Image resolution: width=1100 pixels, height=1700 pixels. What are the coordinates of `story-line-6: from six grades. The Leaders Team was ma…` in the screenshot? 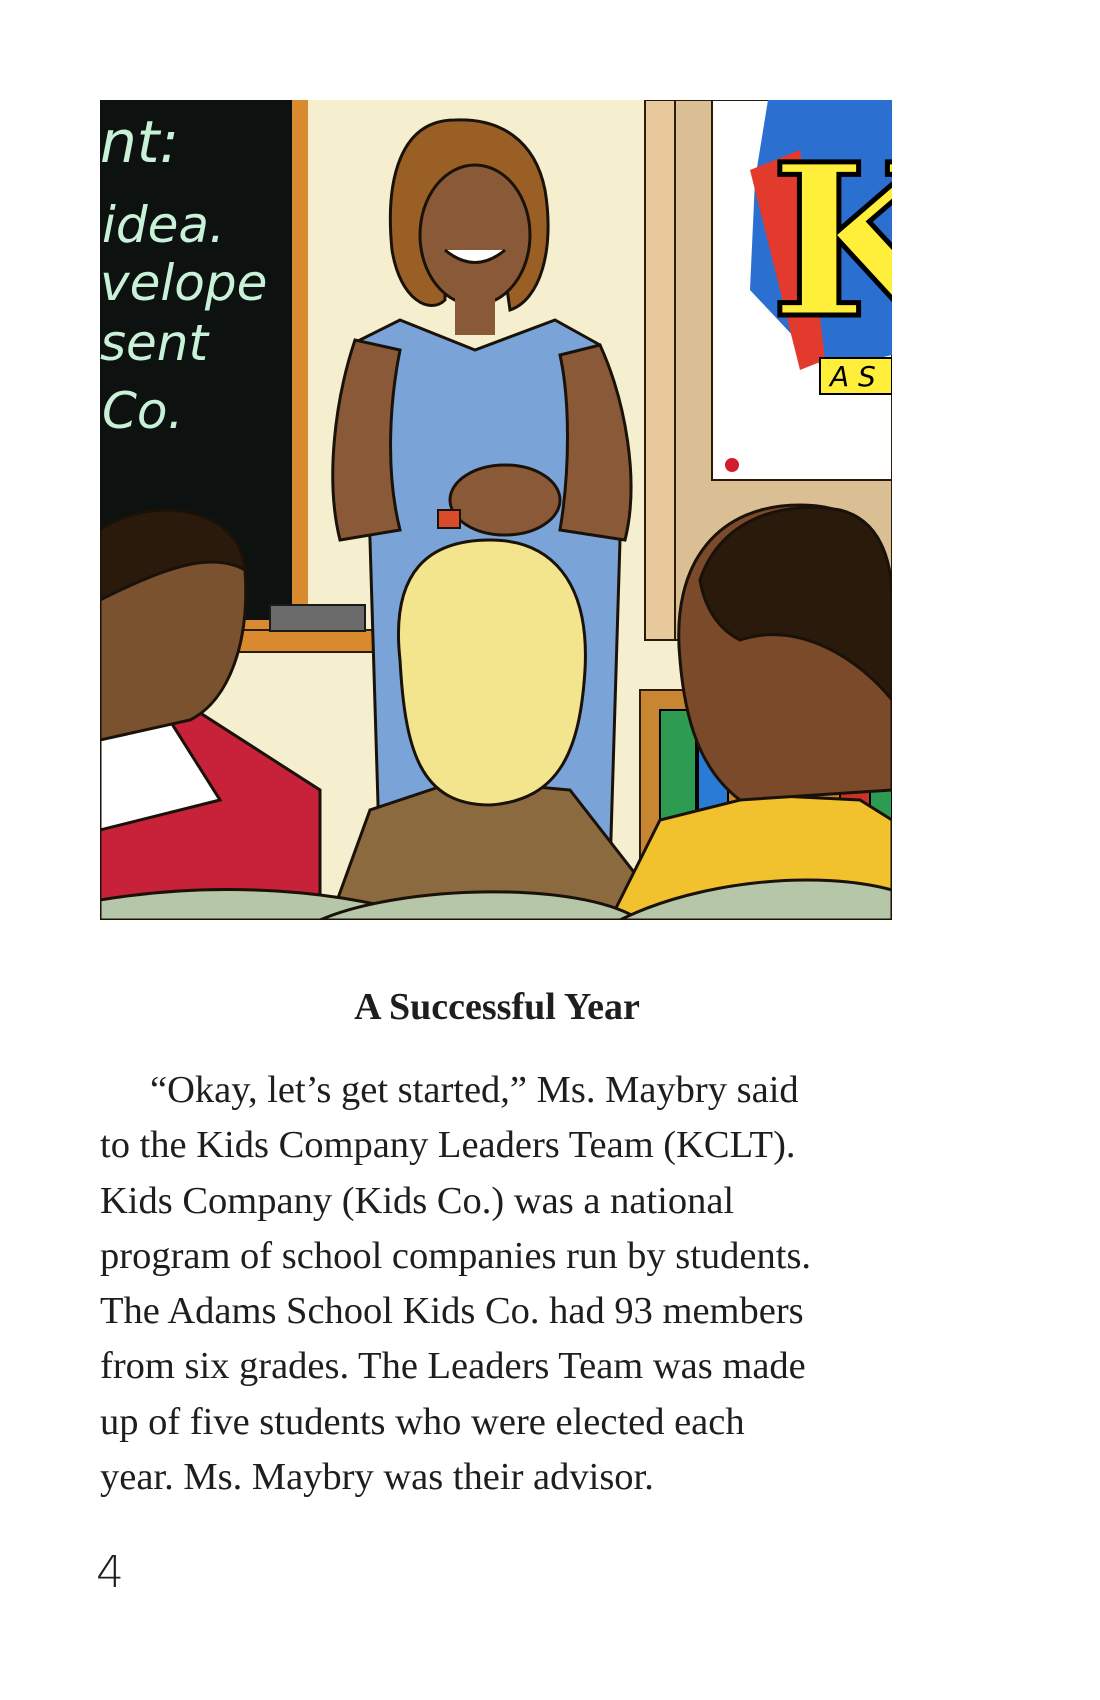 It's located at (453, 1366).